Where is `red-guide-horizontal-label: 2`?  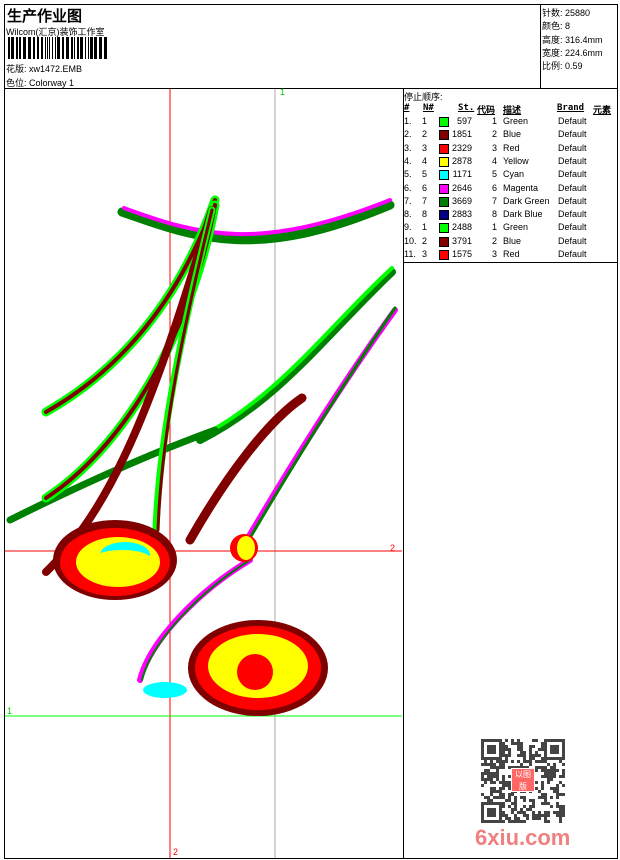
red-guide-horizontal-label: 2 is located at coordinates (392, 548).